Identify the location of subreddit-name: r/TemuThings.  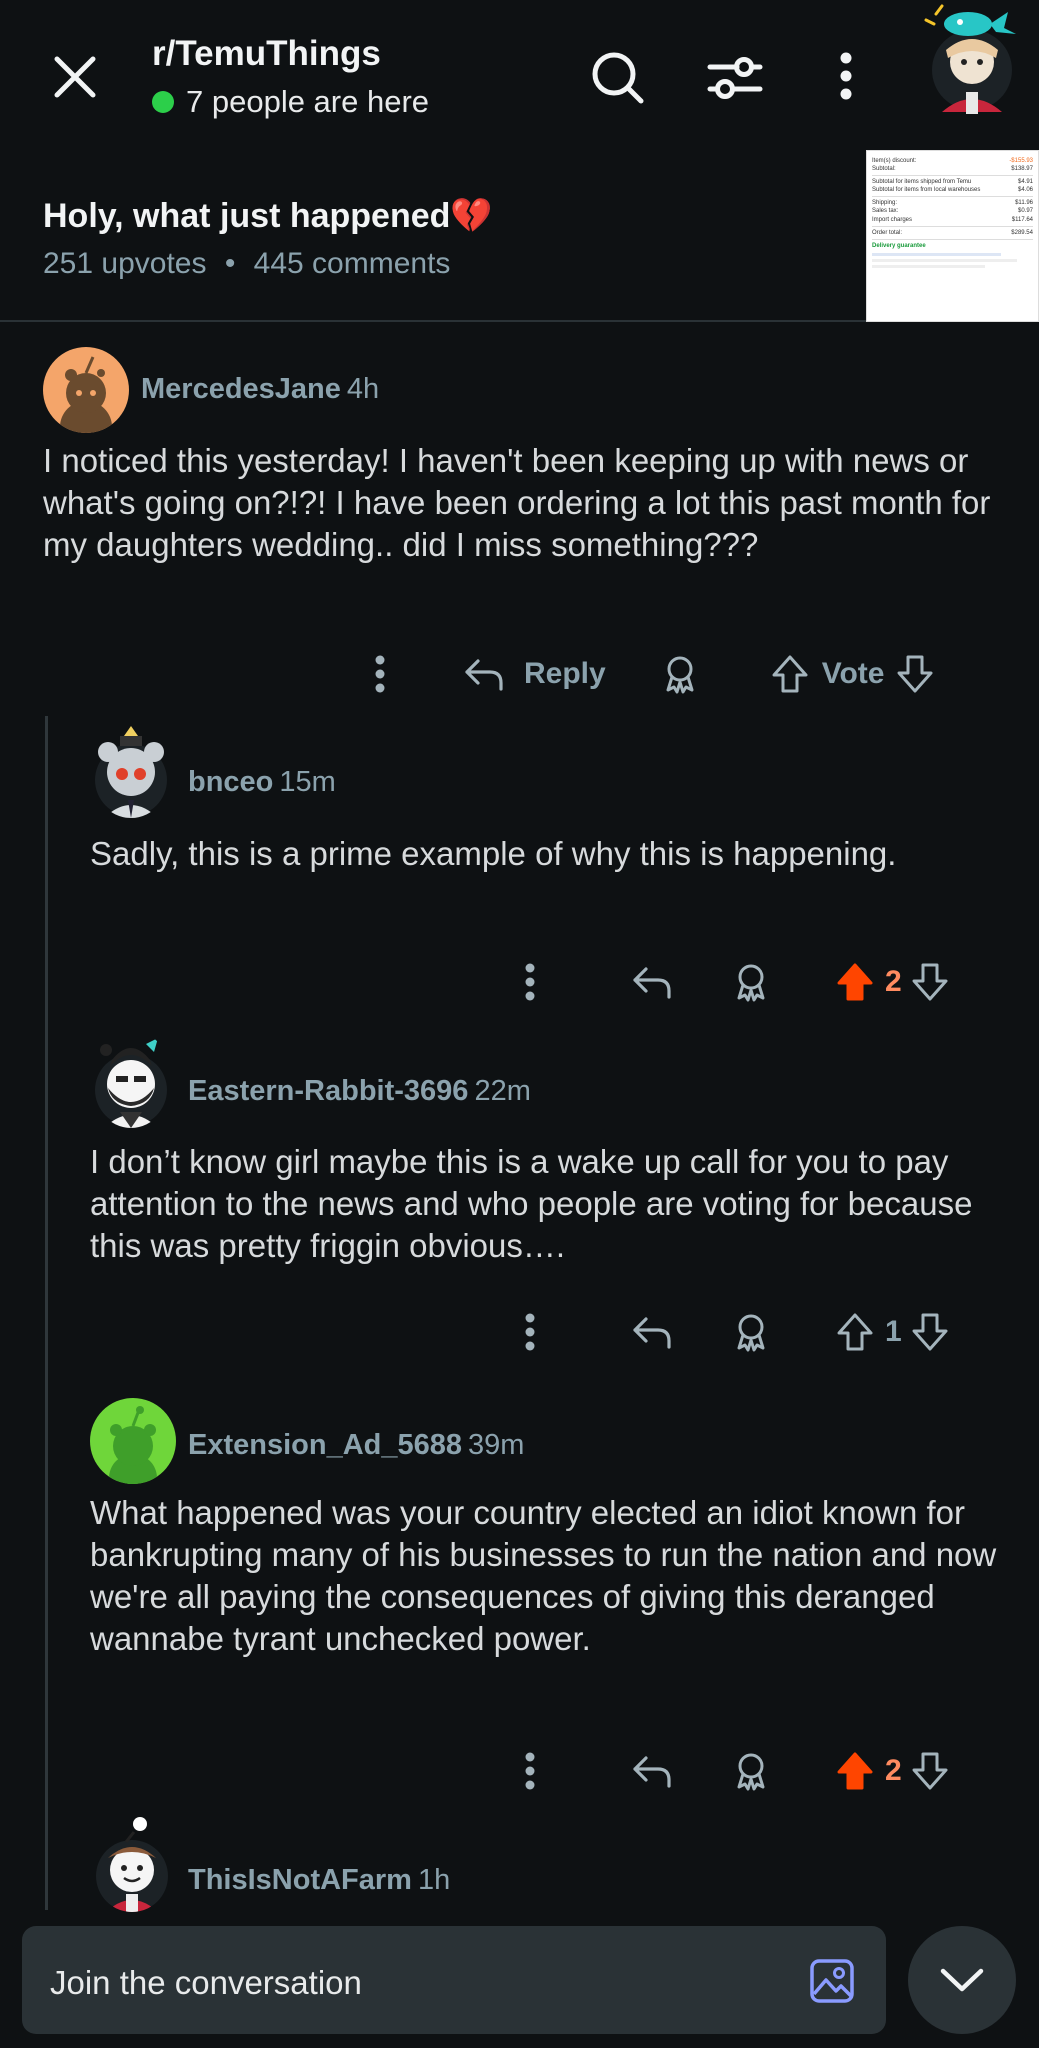
(266, 54).